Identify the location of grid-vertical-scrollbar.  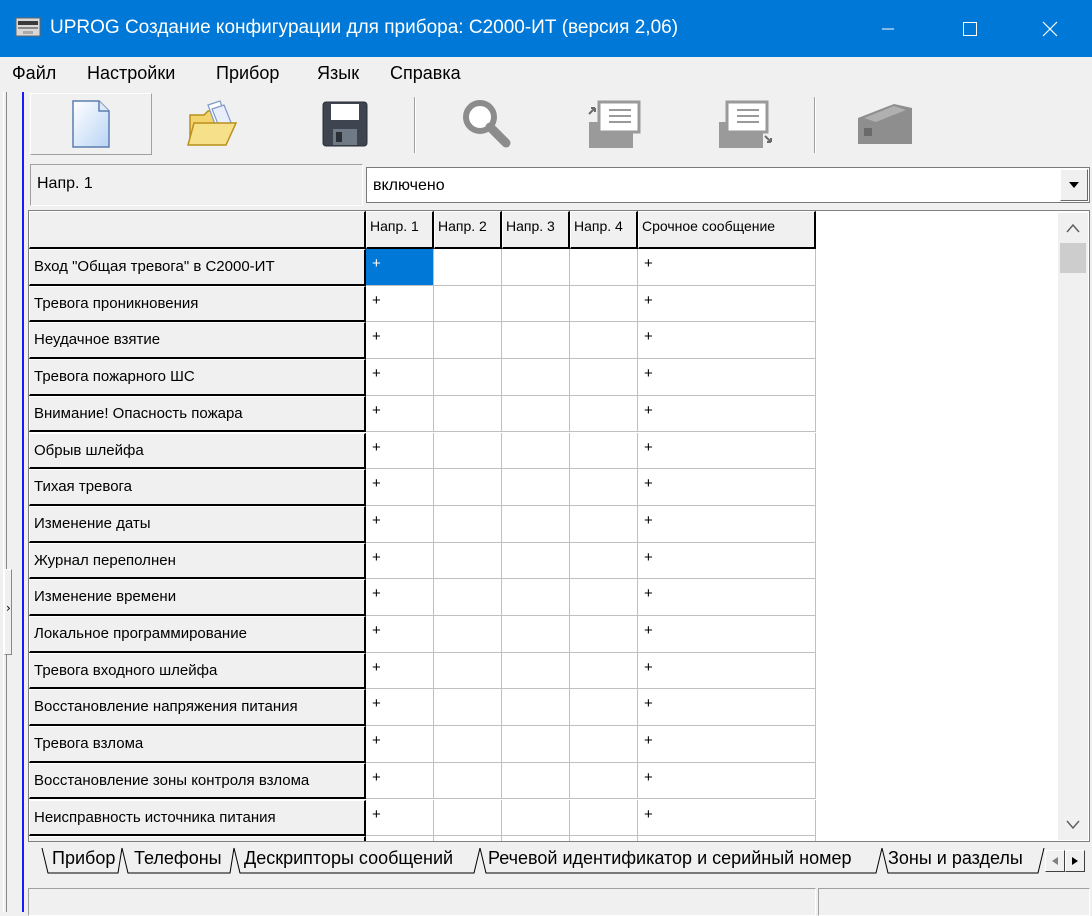
(1073, 526).